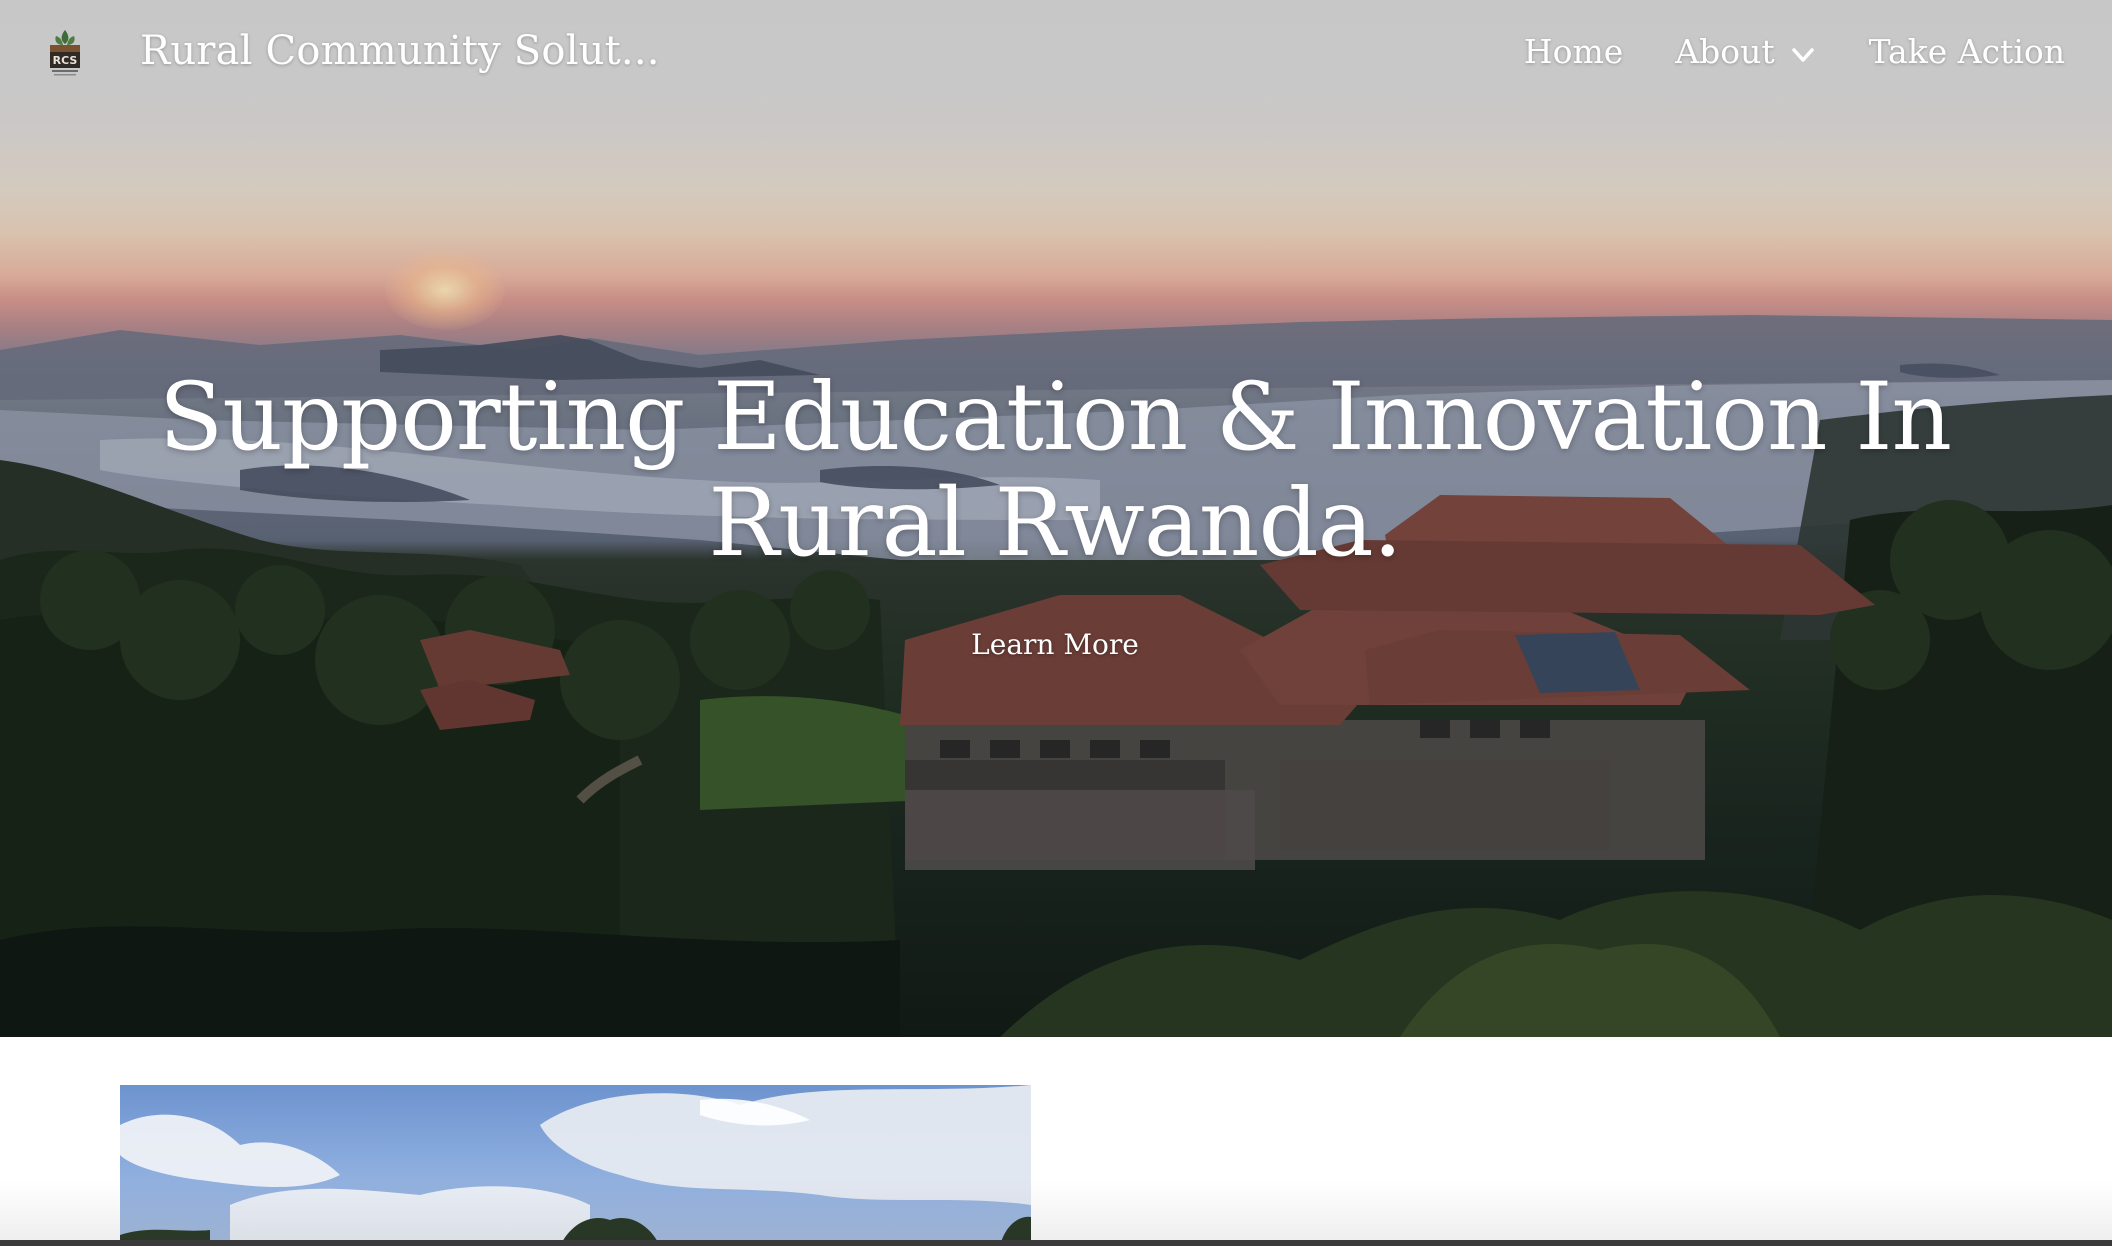 Image resolution: width=2112 pixels, height=1246 pixels. I want to click on hero-heading-line2: Rural Rwanda., so click(1055, 523).